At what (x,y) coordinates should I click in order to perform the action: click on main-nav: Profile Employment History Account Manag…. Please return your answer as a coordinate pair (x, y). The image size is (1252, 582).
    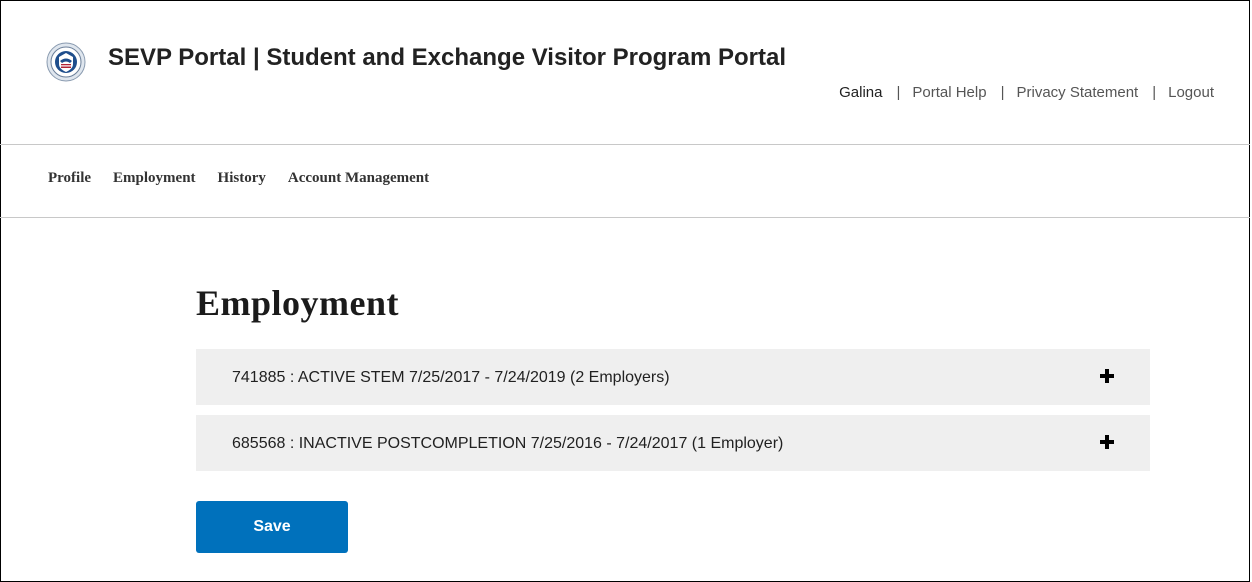
    Looking at the image, I should click on (625, 181).